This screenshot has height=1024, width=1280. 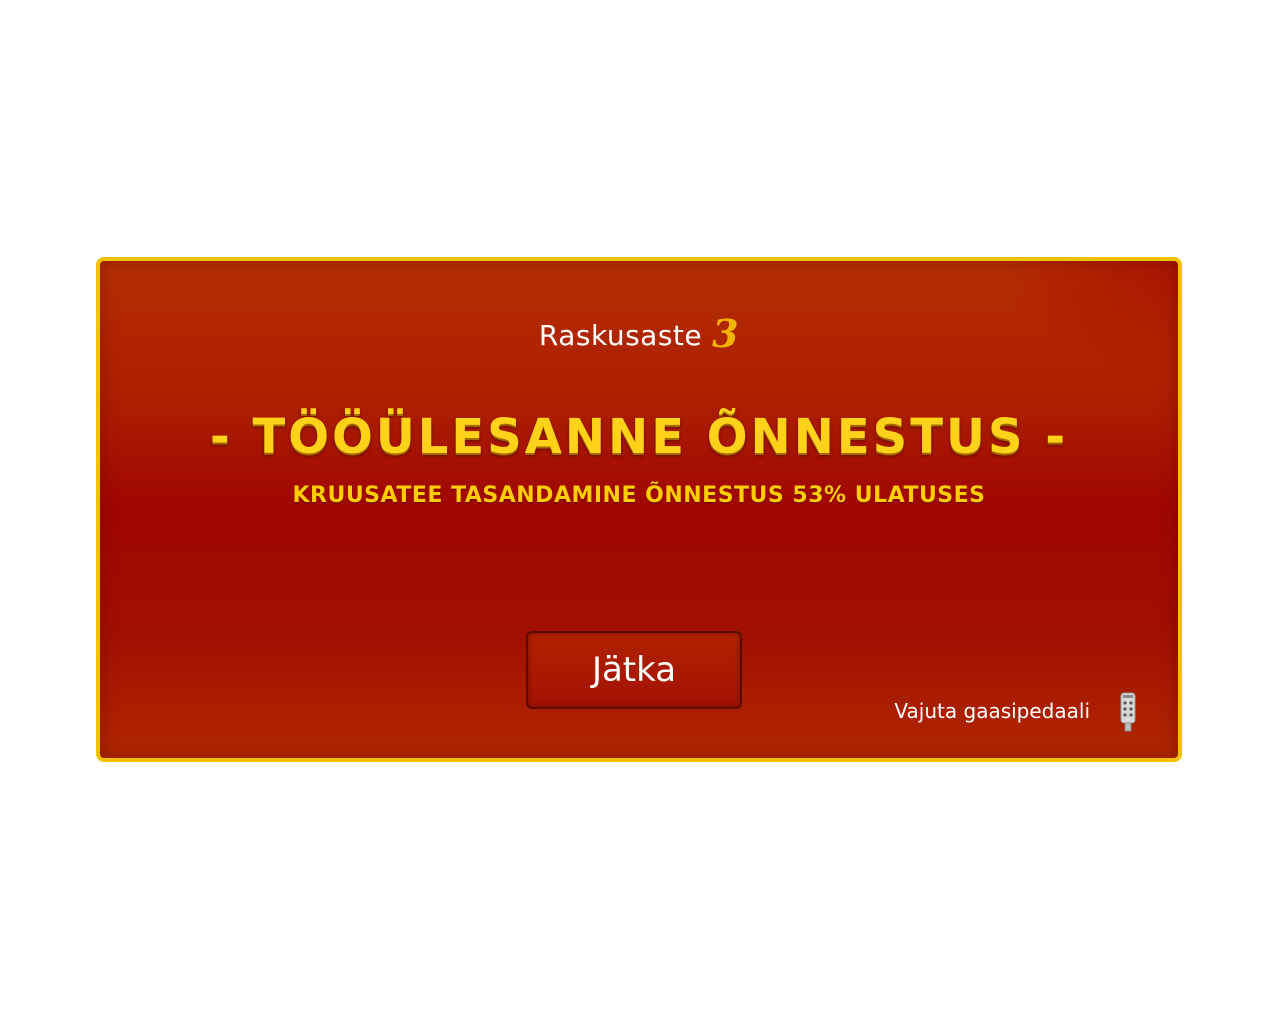 I want to click on gas-pedal-hint: Vajuta gaasipedaali, so click(x=992, y=711).